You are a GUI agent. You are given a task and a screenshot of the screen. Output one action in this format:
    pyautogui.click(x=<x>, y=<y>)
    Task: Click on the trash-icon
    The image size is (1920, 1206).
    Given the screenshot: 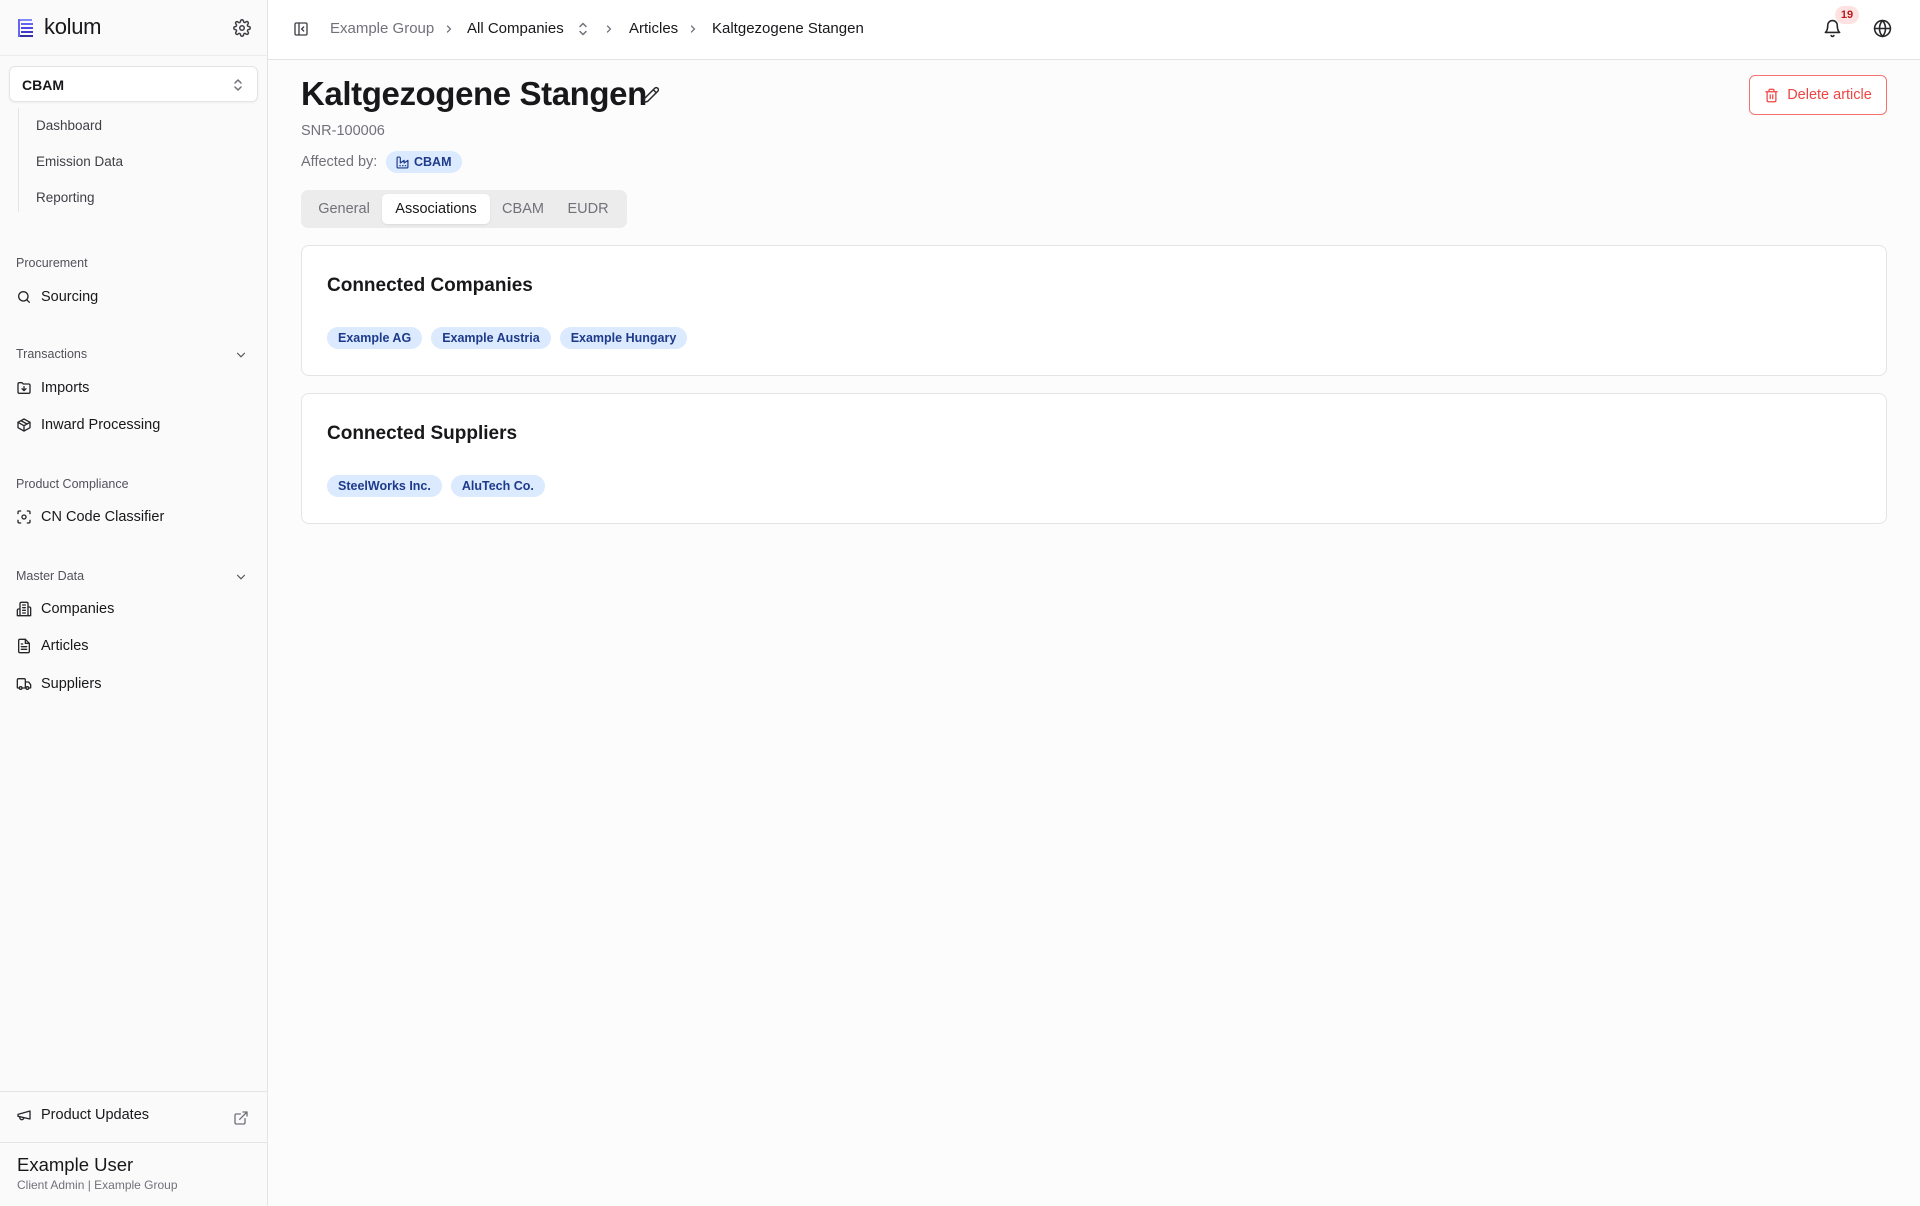 What is the action you would take?
    pyautogui.click(x=1771, y=95)
    